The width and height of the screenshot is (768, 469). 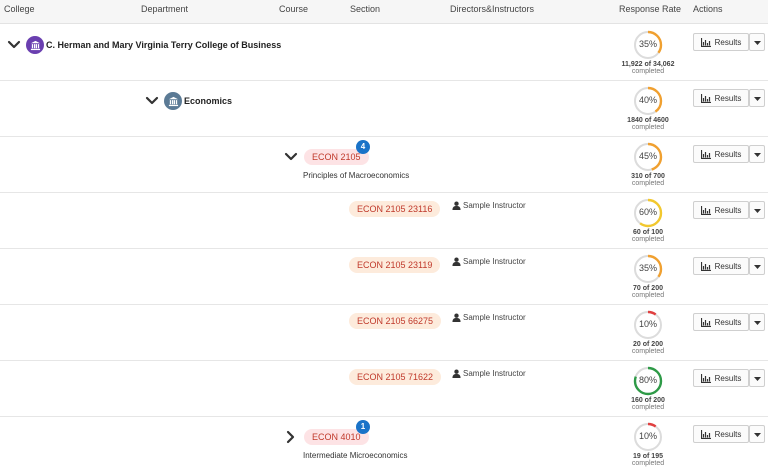 What do you see at coordinates (648, 400) in the screenshot?
I see `response-count: 160 of 200` at bounding box center [648, 400].